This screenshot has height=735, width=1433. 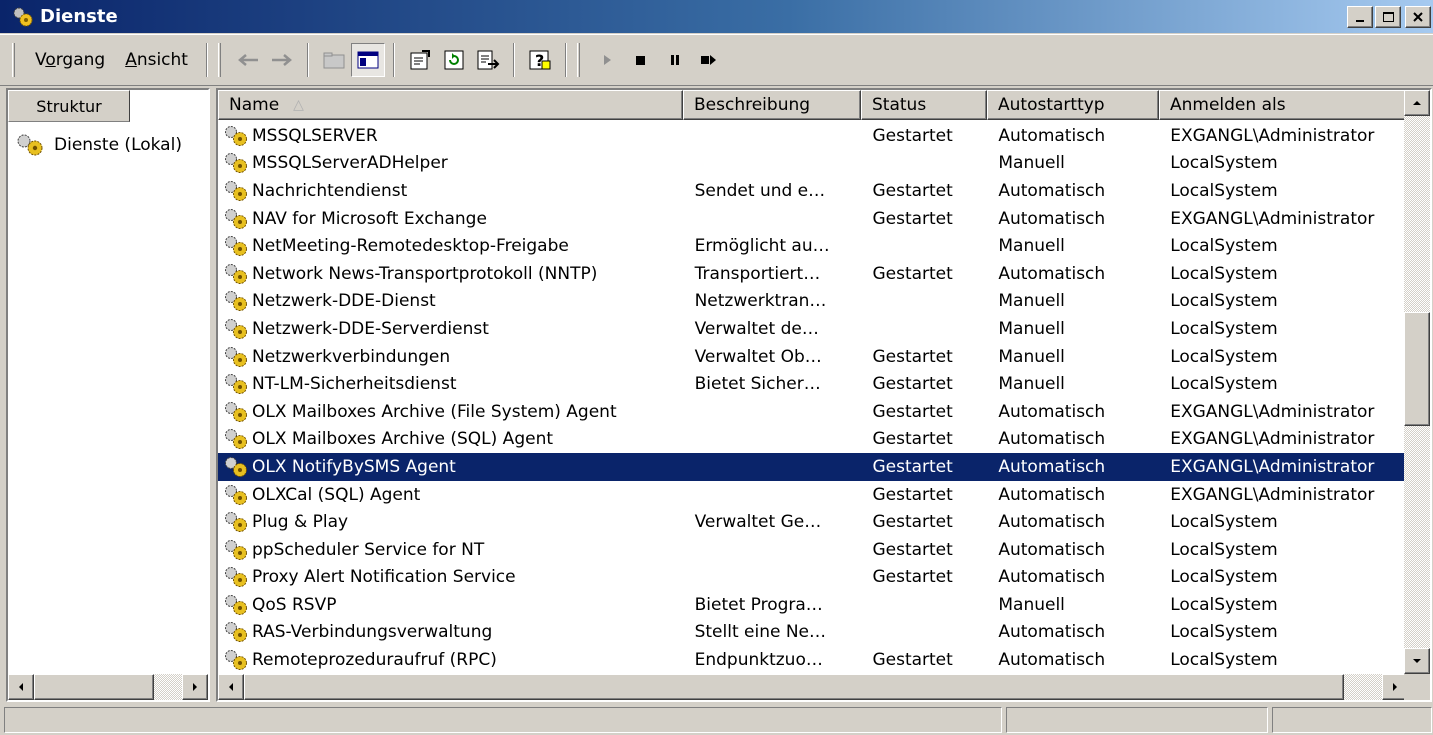 What do you see at coordinates (813, 164) in the screenshot?
I see `table-row: MSSQLServerADHelper Manuell LocalSystem` at bounding box center [813, 164].